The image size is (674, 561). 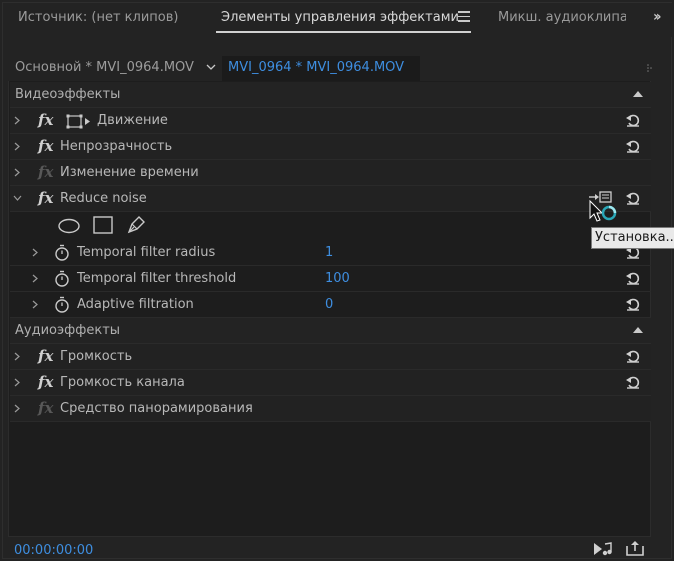 I want to click on tab-source: Источник: (нет клипов), so click(x=98, y=17).